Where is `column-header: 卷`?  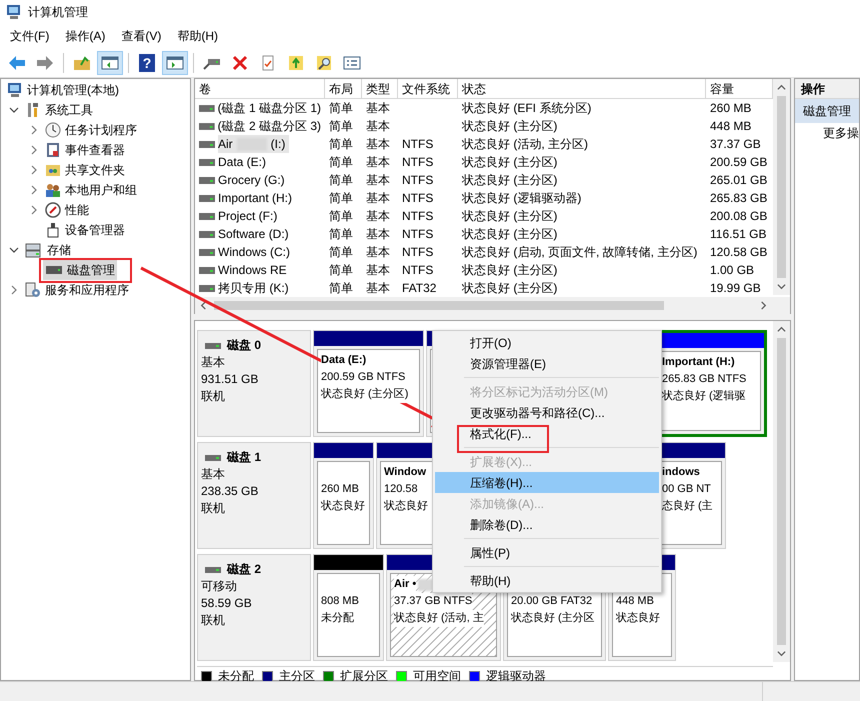
column-header: 卷 is located at coordinates (260, 89).